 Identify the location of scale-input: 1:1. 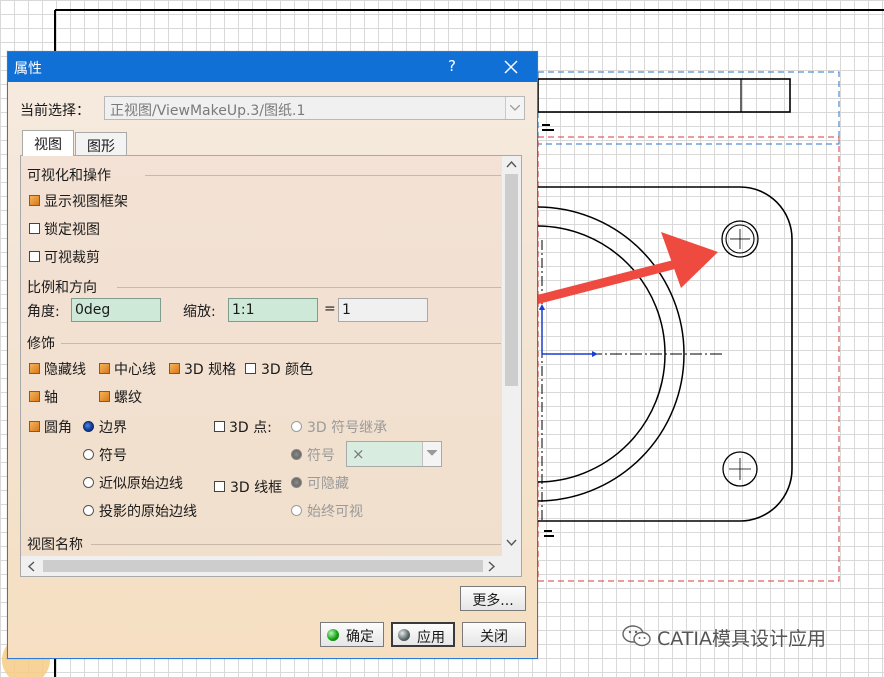
(273, 310).